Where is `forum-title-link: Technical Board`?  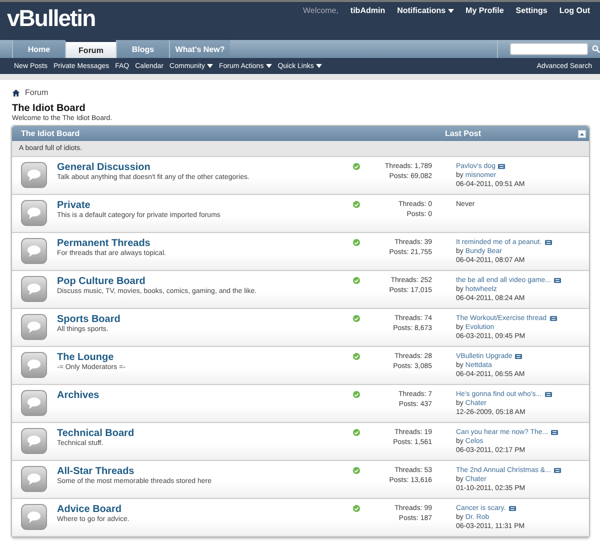 forum-title-link: Technical Board is located at coordinates (205, 433).